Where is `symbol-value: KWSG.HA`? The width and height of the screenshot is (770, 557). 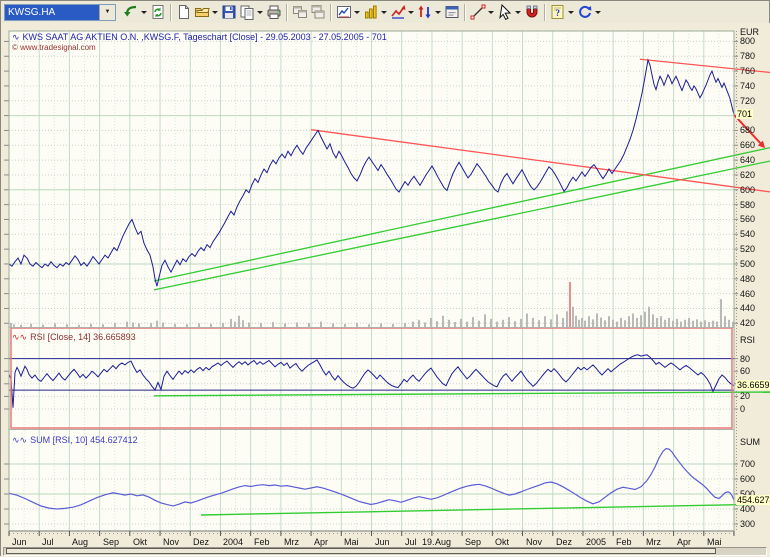 symbol-value: KWSG.HA is located at coordinates (52, 12).